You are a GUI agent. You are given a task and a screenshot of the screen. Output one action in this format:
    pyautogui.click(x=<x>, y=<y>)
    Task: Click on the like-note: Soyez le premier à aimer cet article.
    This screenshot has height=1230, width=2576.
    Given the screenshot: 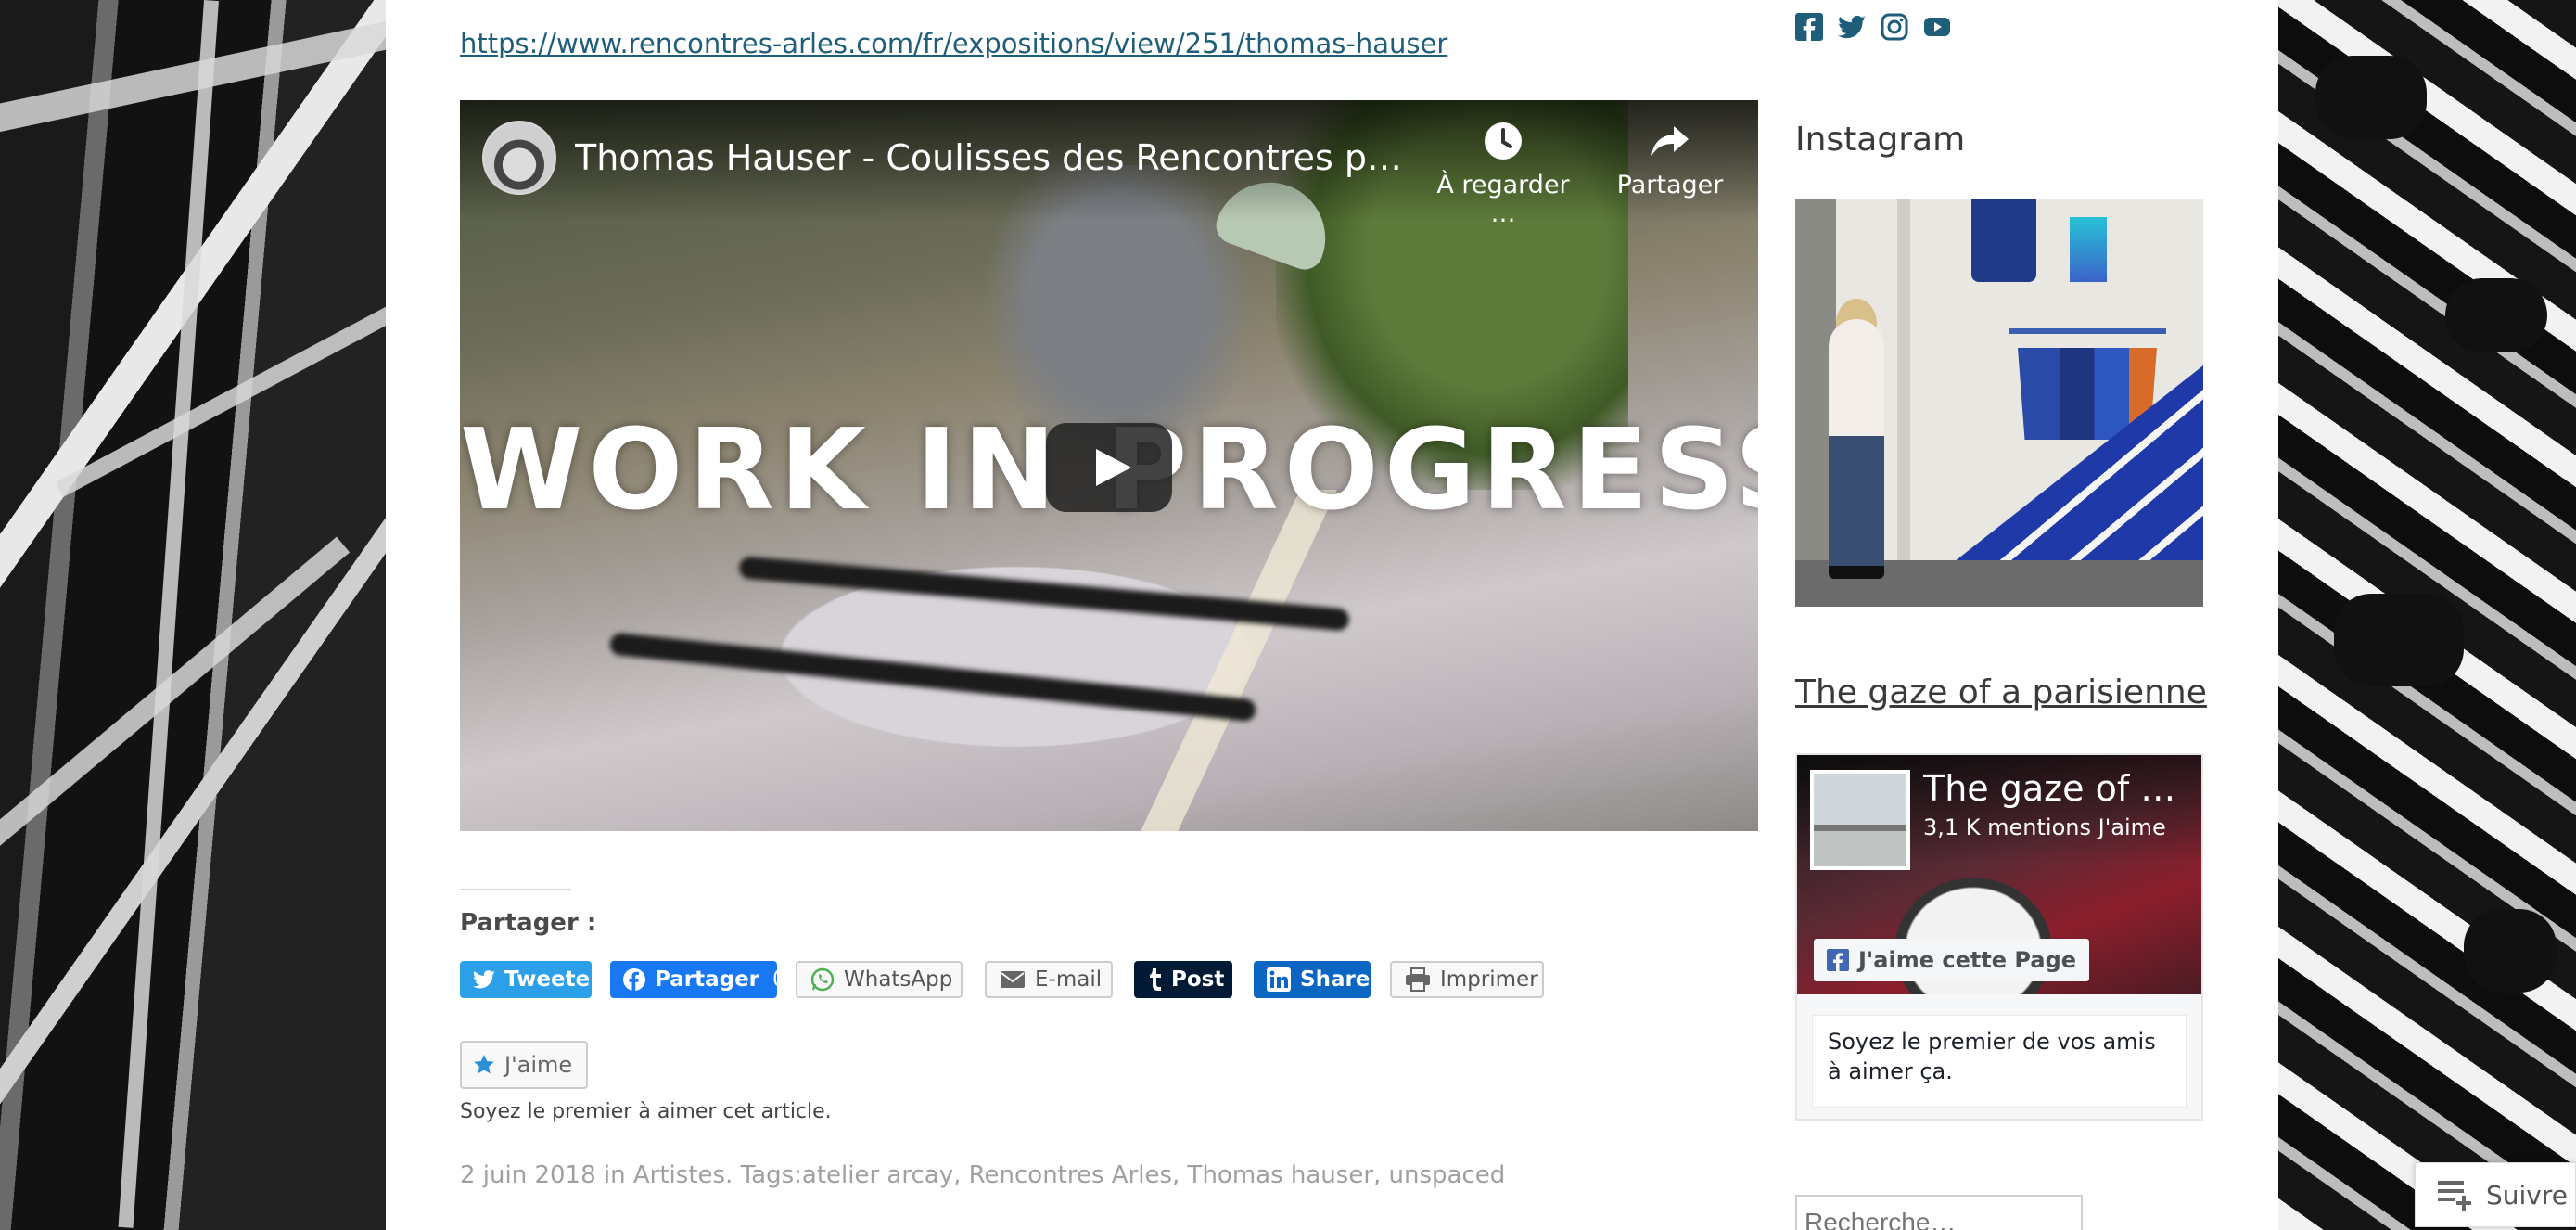 What is the action you would take?
    pyautogui.click(x=646, y=1111)
    